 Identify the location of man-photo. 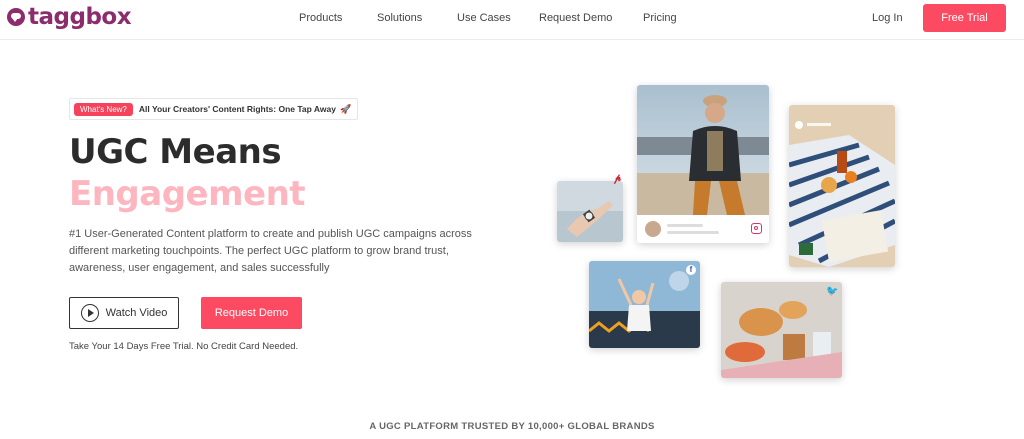
(703, 150).